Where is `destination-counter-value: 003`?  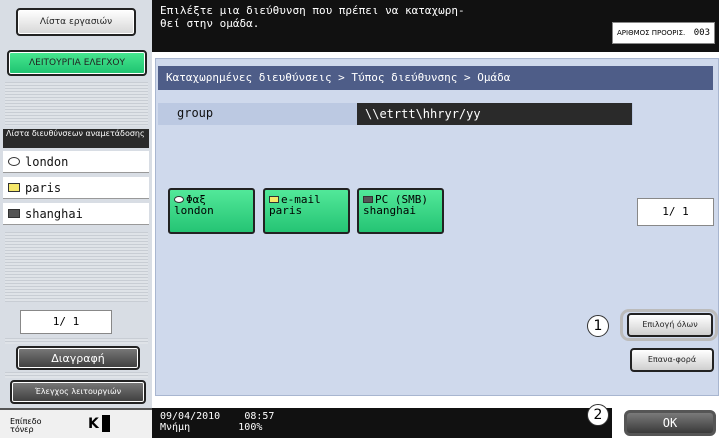 destination-counter-value: 003 is located at coordinates (701, 33).